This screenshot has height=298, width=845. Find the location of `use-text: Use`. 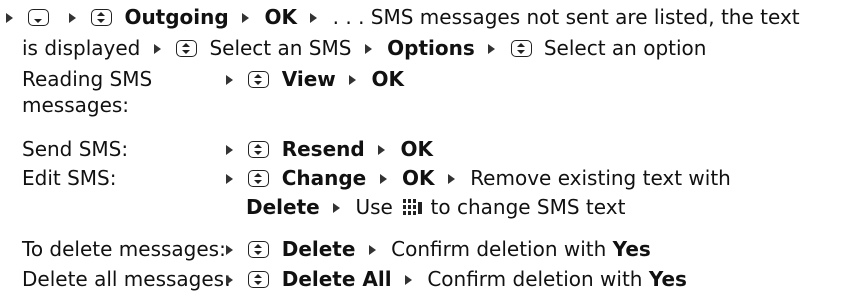

use-text: Use is located at coordinates (374, 207).